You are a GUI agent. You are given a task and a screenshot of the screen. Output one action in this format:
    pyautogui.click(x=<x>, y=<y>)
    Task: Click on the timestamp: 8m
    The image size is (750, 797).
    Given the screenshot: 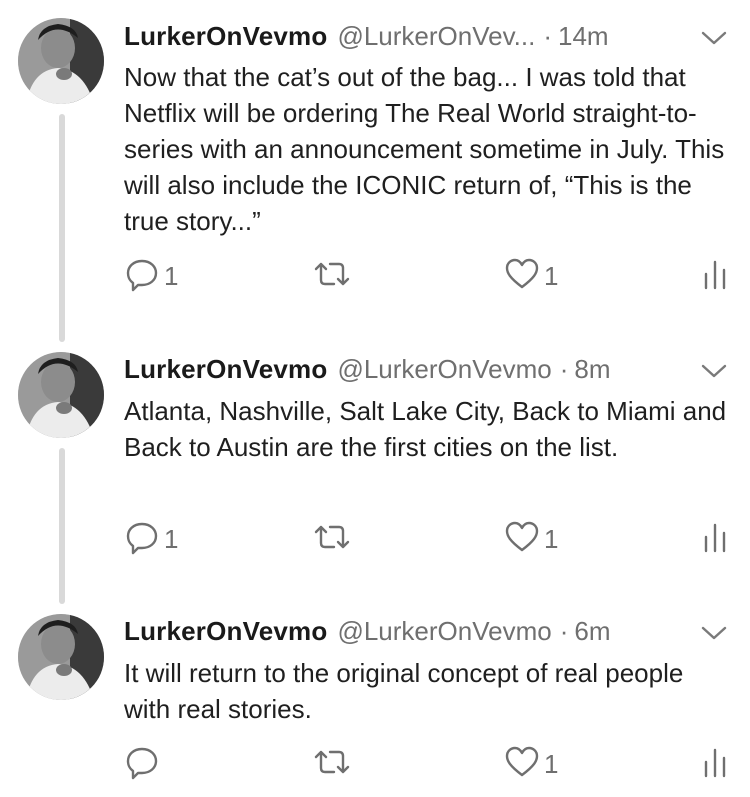 What is the action you would take?
    pyautogui.click(x=592, y=369)
    